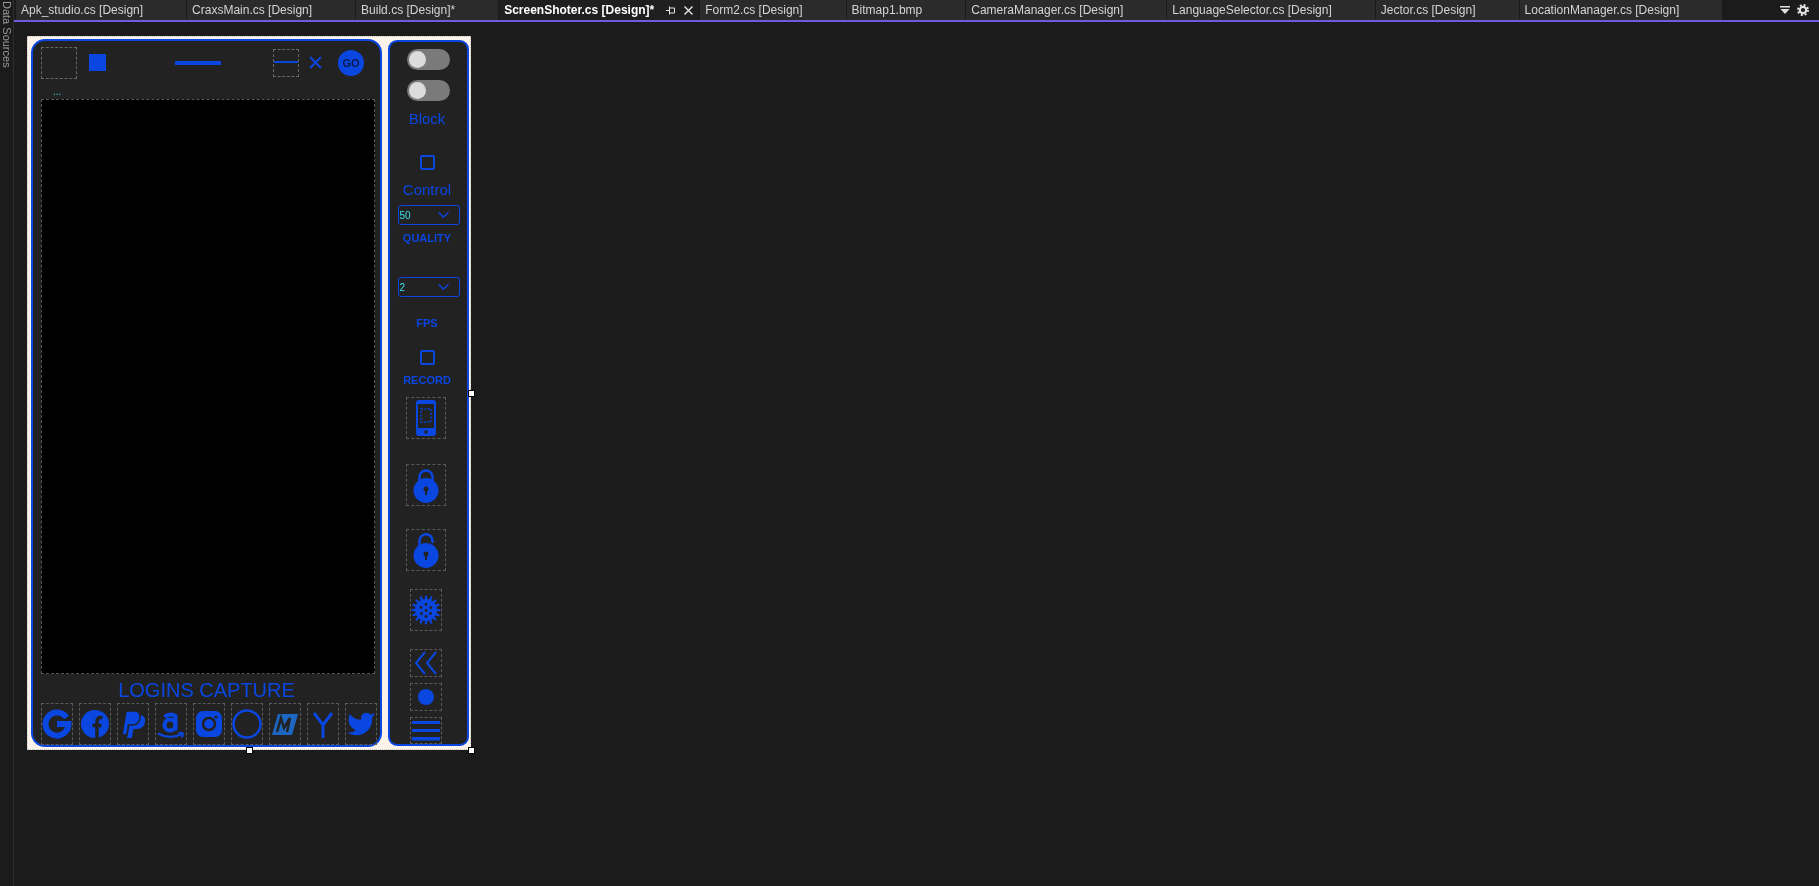 The width and height of the screenshot is (1819, 886). I want to click on document-tab: LanguageSelector.cs [Design], so click(1271, 10).